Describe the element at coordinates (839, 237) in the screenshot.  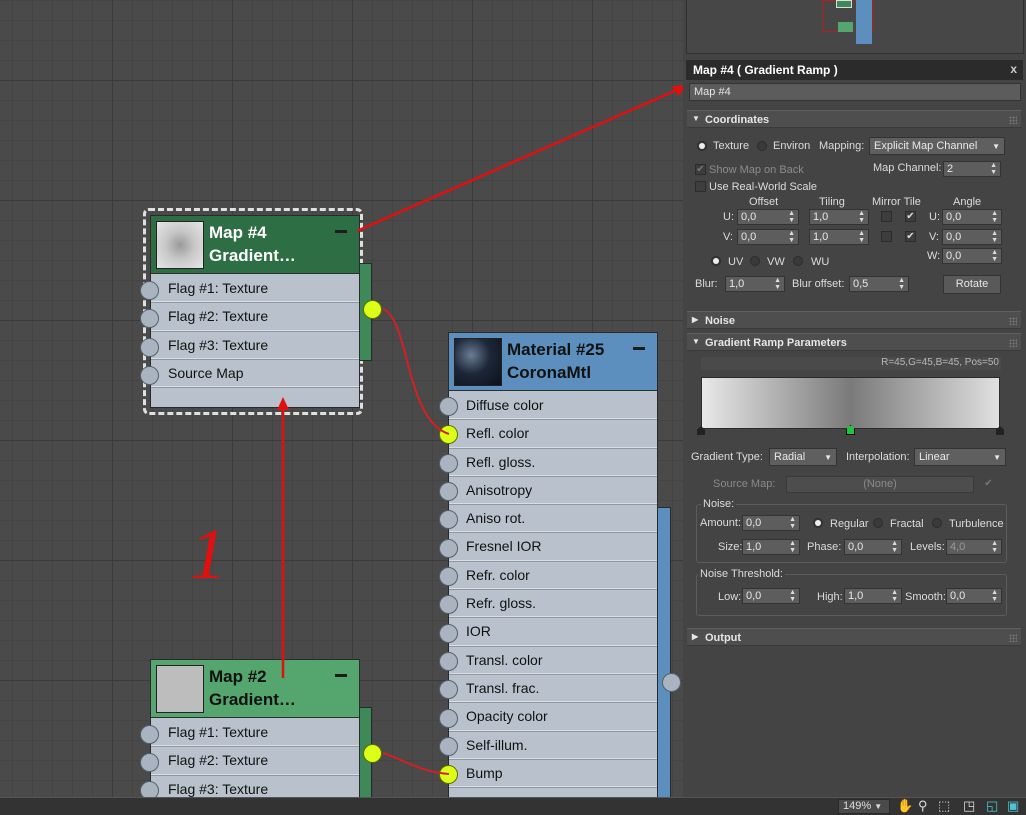
I see `tiling-v-spinner: 1,0 ▲ ▼` at that location.